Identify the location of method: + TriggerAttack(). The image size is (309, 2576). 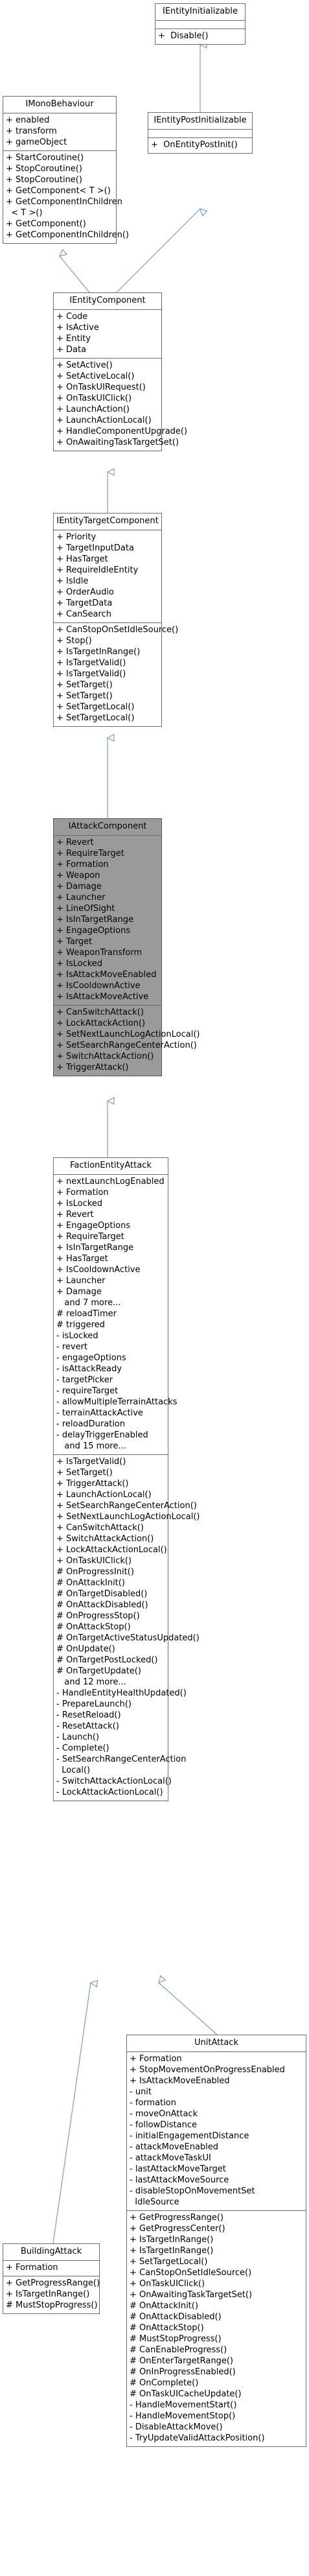
(92, 1484).